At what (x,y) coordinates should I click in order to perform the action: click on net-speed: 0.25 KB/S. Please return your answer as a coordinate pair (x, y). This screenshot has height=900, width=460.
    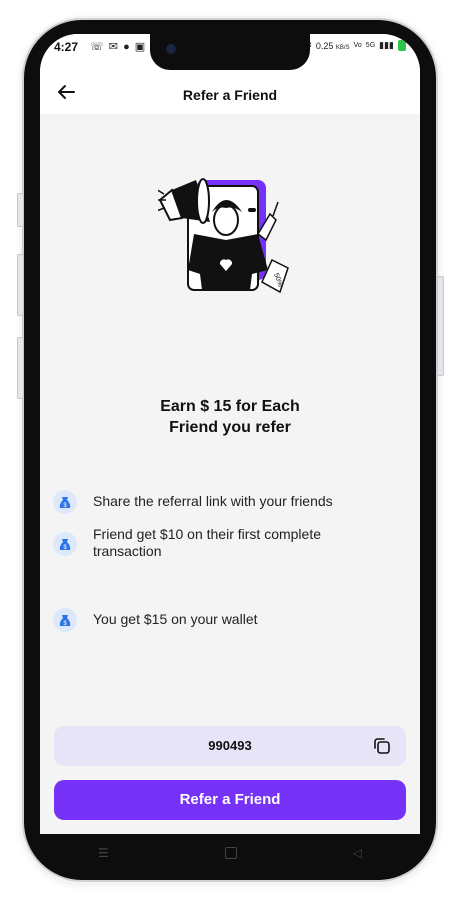
    Looking at the image, I should click on (333, 46).